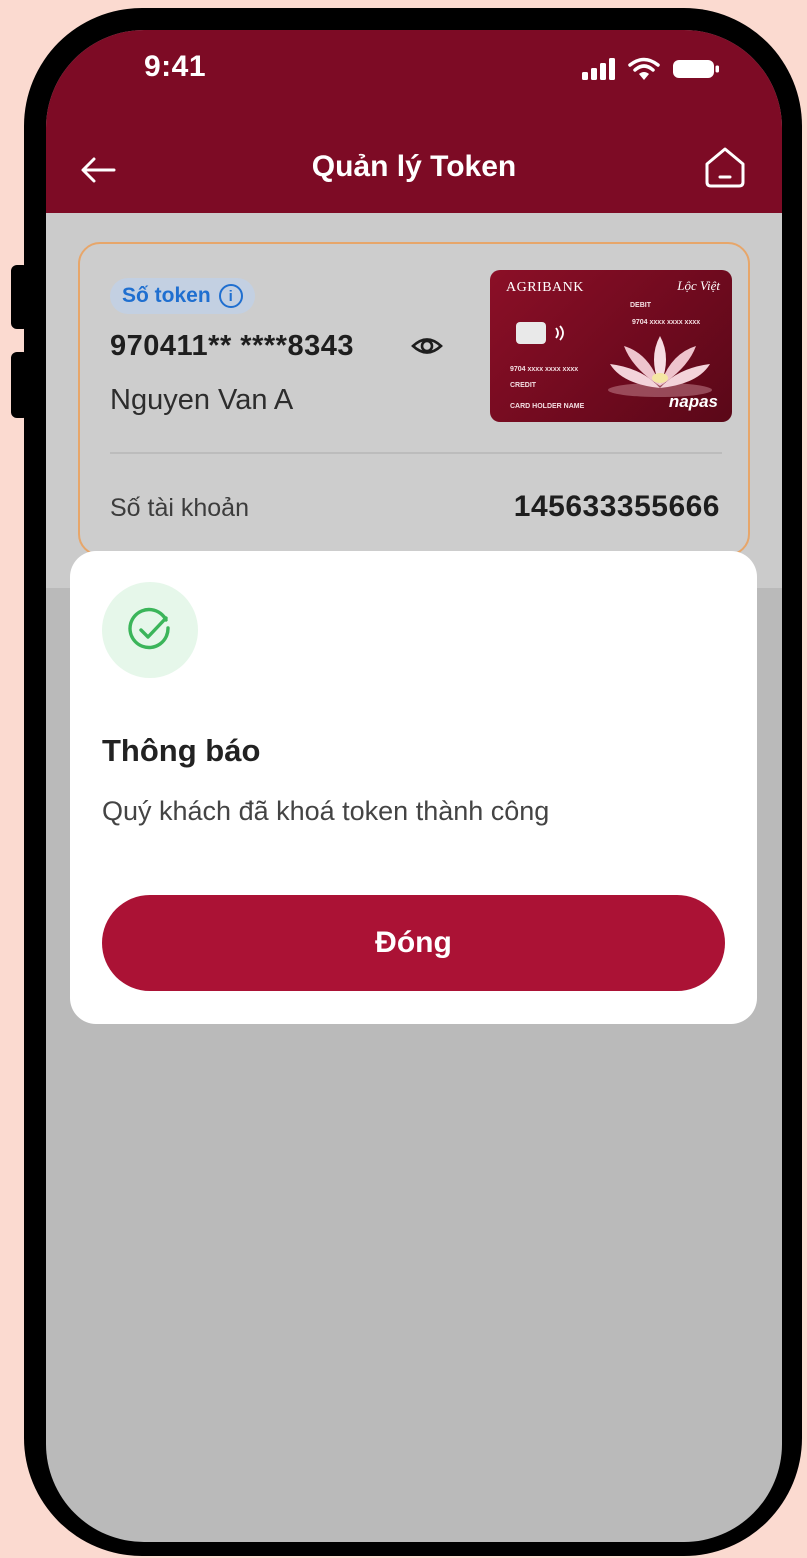  What do you see at coordinates (666, 322) in the screenshot?
I see `bank-card-number-top: 9704 xxxx xxxx xxxx` at bounding box center [666, 322].